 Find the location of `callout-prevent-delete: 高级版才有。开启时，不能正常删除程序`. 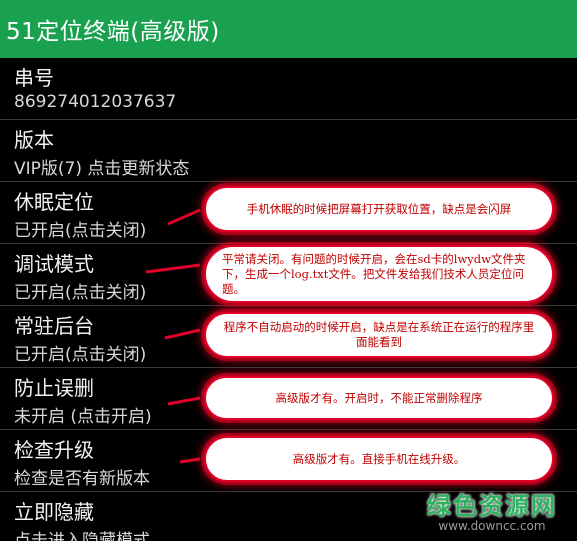

callout-prevent-delete: 高级版才有。开启时，不能正常删除程序 is located at coordinates (379, 398).